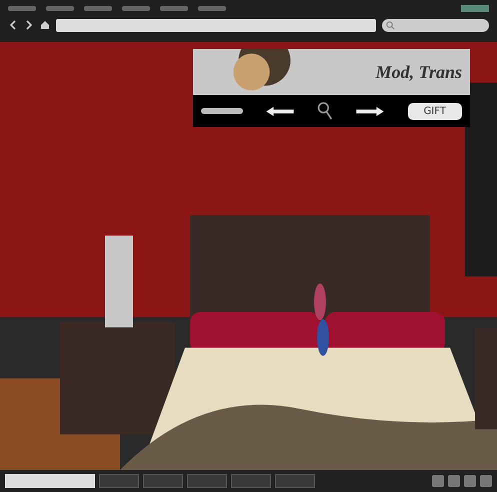 The image size is (497, 492). What do you see at coordinates (280, 111) in the screenshot?
I see `left-arrow-icon` at bounding box center [280, 111].